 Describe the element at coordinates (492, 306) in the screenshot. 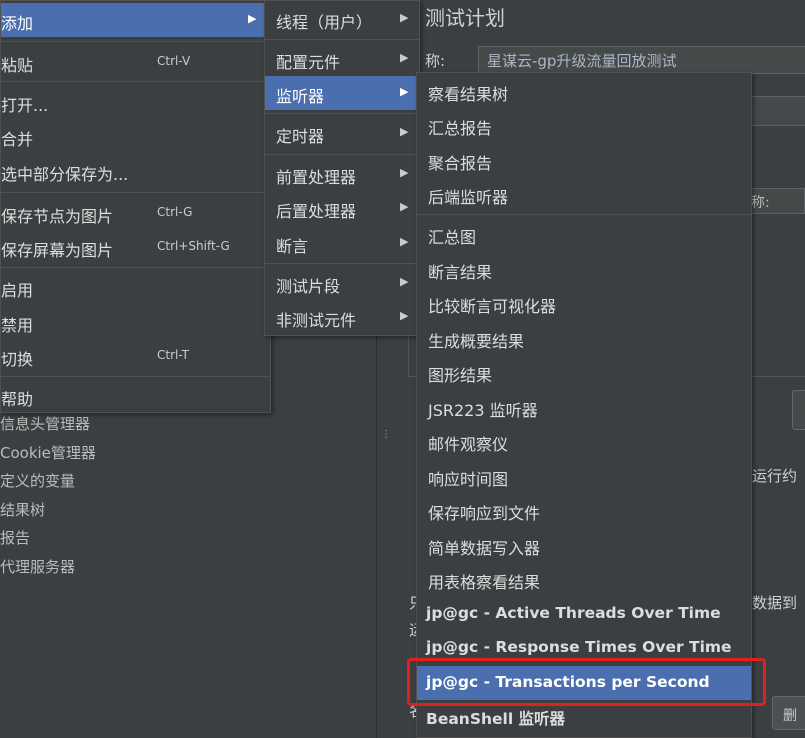

I see `menu-item-label: 比较断言可视化器` at that location.